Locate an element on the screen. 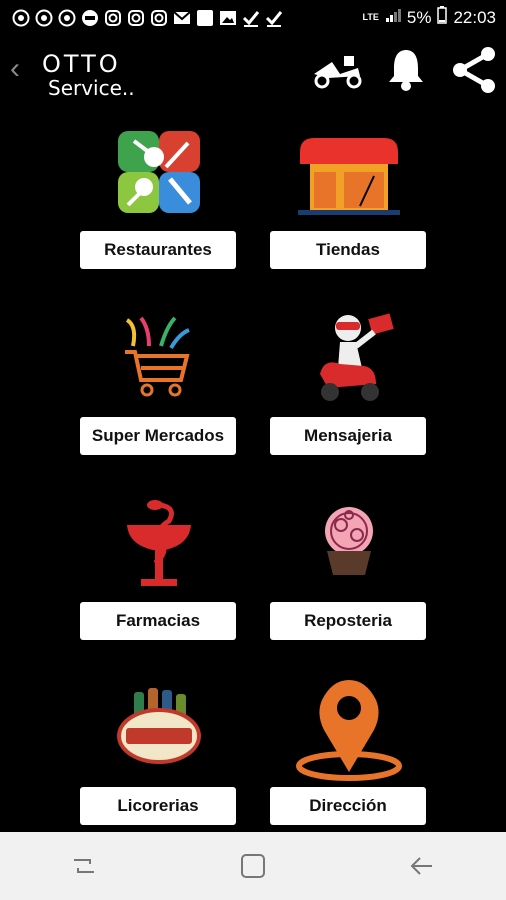  gmail-icon is located at coordinates (182, 18).